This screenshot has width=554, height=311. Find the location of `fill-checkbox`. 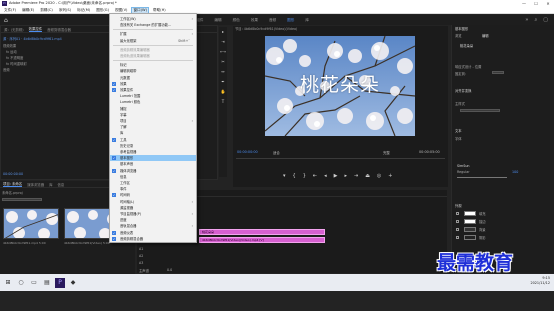

fill-checkbox is located at coordinates (457, 213).